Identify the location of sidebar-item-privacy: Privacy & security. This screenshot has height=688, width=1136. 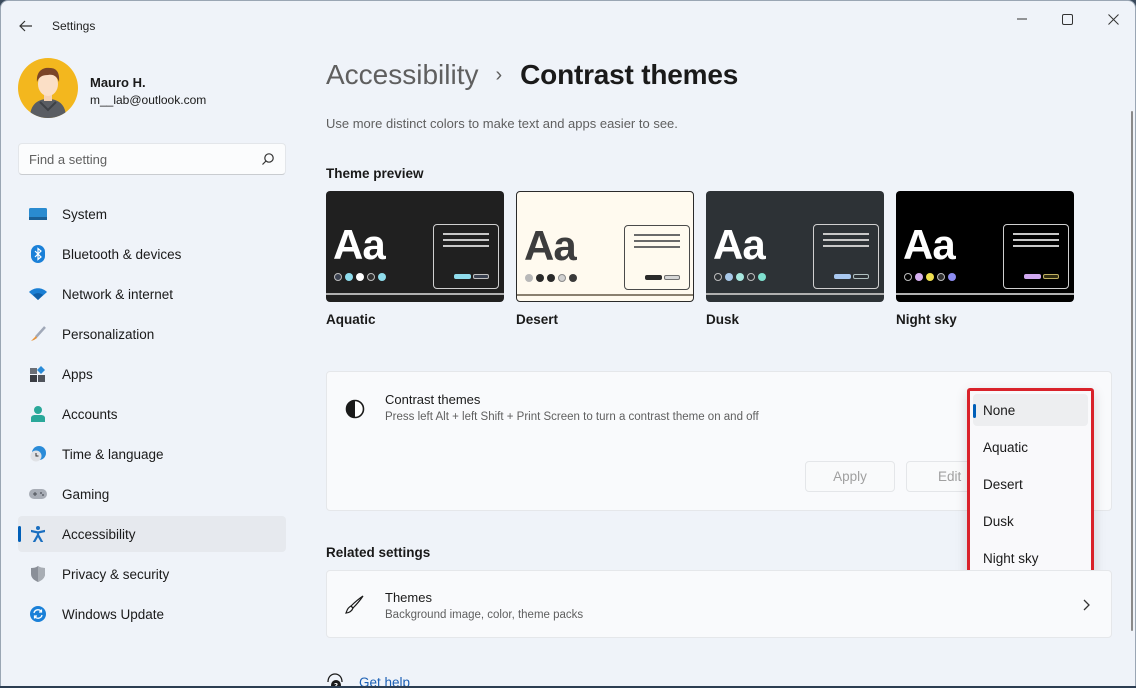
(152, 574).